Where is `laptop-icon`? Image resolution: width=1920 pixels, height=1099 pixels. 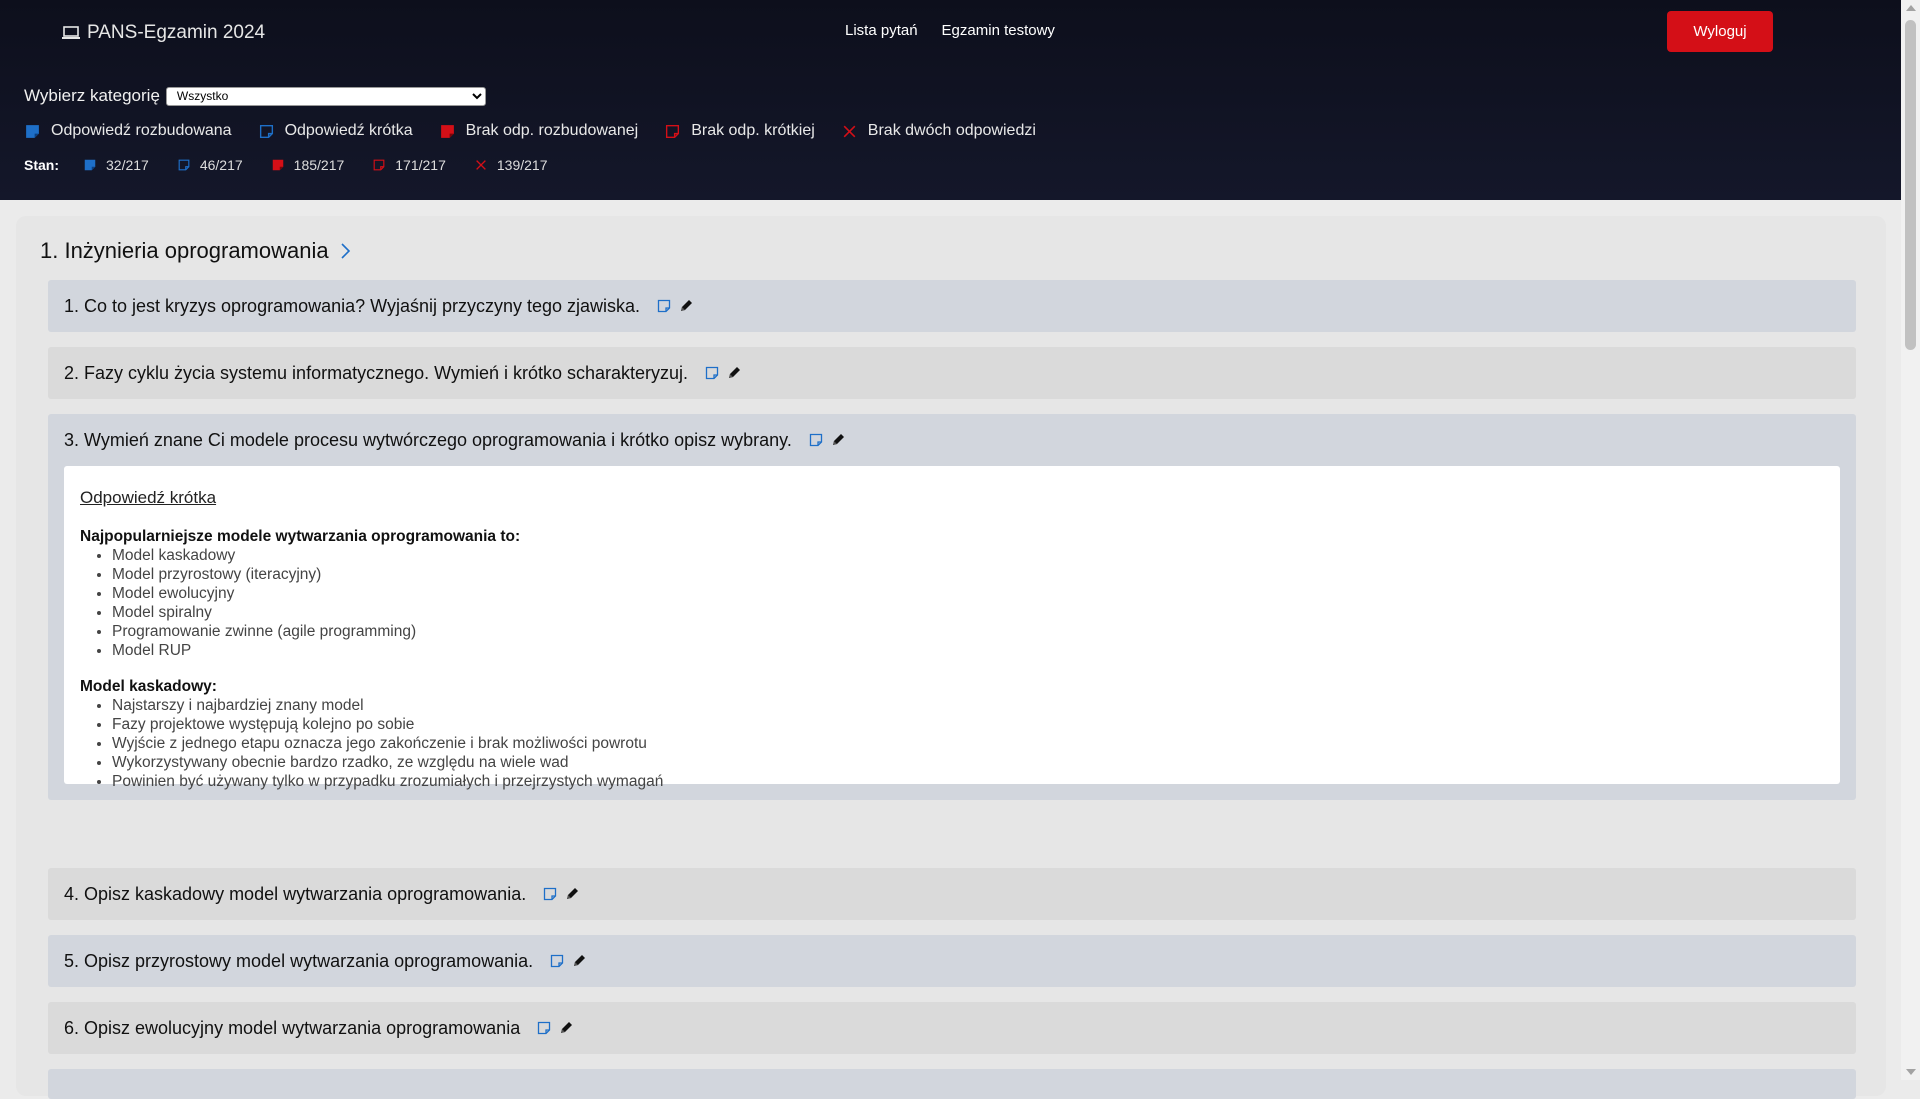
laptop-icon is located at coordinates (71, 32).